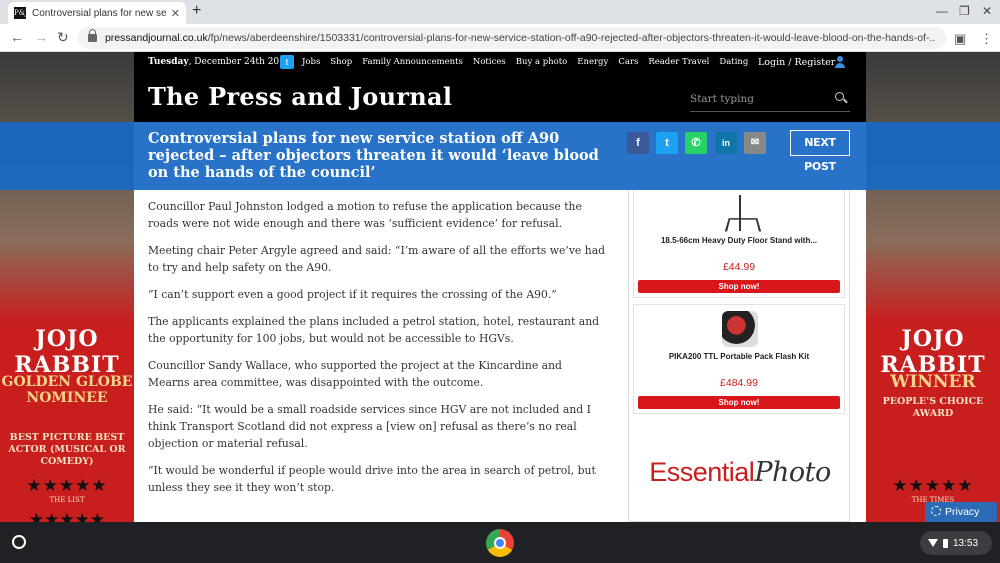 Image resolution: width=1000 pixels, height=563 pixels. Describe the element at coordinates (933, 543) in the screenshot. I see `wifi-icon` at that location.